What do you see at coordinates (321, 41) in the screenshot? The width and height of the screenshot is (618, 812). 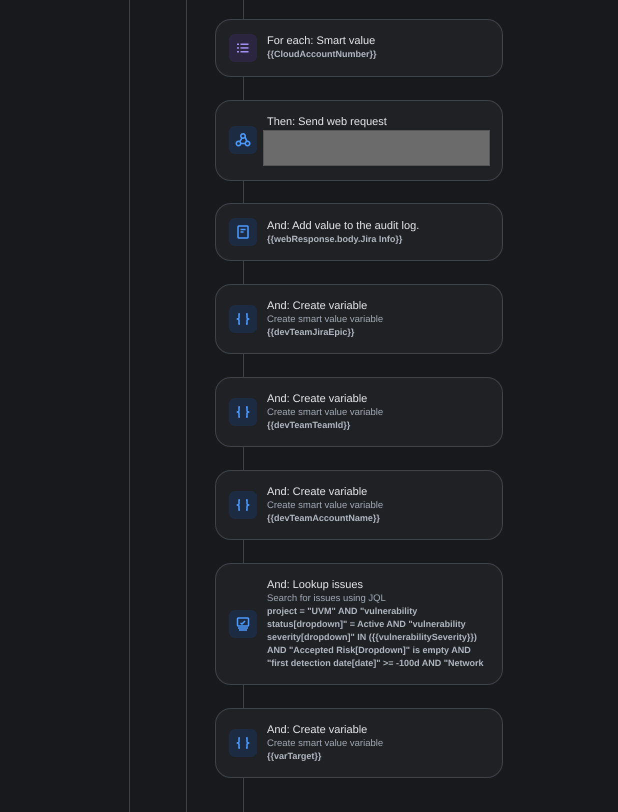 I see `step-title: For each: Smart value` at bounding box center [321, 41].